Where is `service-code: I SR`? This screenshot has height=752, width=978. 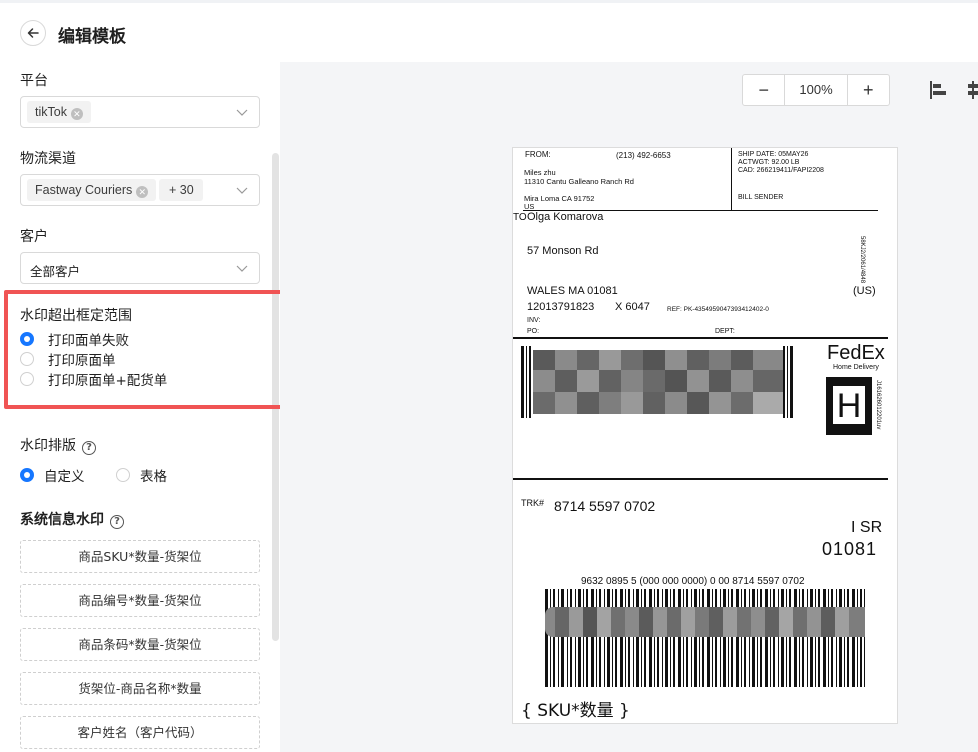
service-code: I SR is located at coordinates (867, 527).